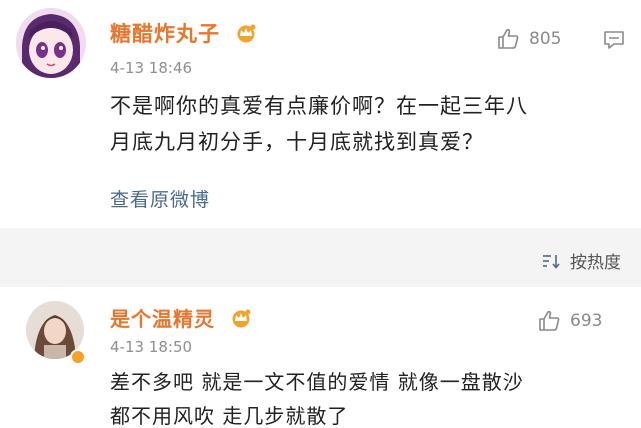 Image resolution: width=641 pixels, height=428 pixels. What do you see at coordinates (151, 347) in the screenshot?
I see `comment-time: 4-13 18:50` at bounding box center [151, 347].